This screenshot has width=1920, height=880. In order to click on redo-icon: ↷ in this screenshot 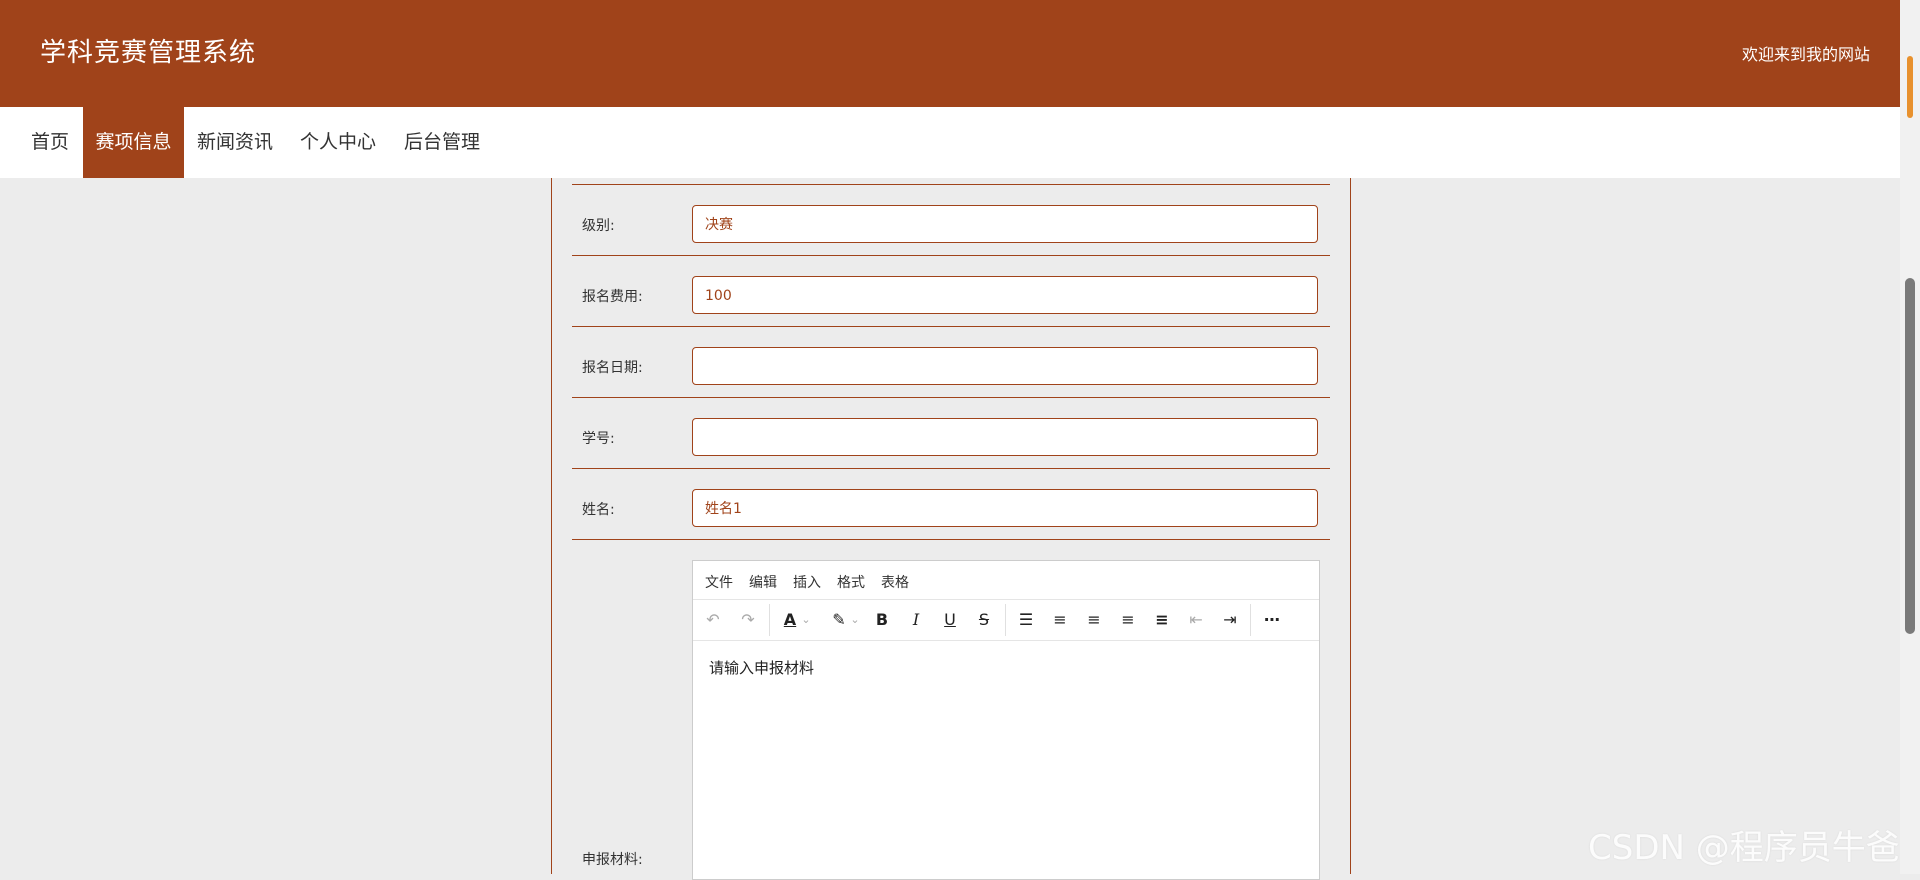, I will do `click(748, 620)`.